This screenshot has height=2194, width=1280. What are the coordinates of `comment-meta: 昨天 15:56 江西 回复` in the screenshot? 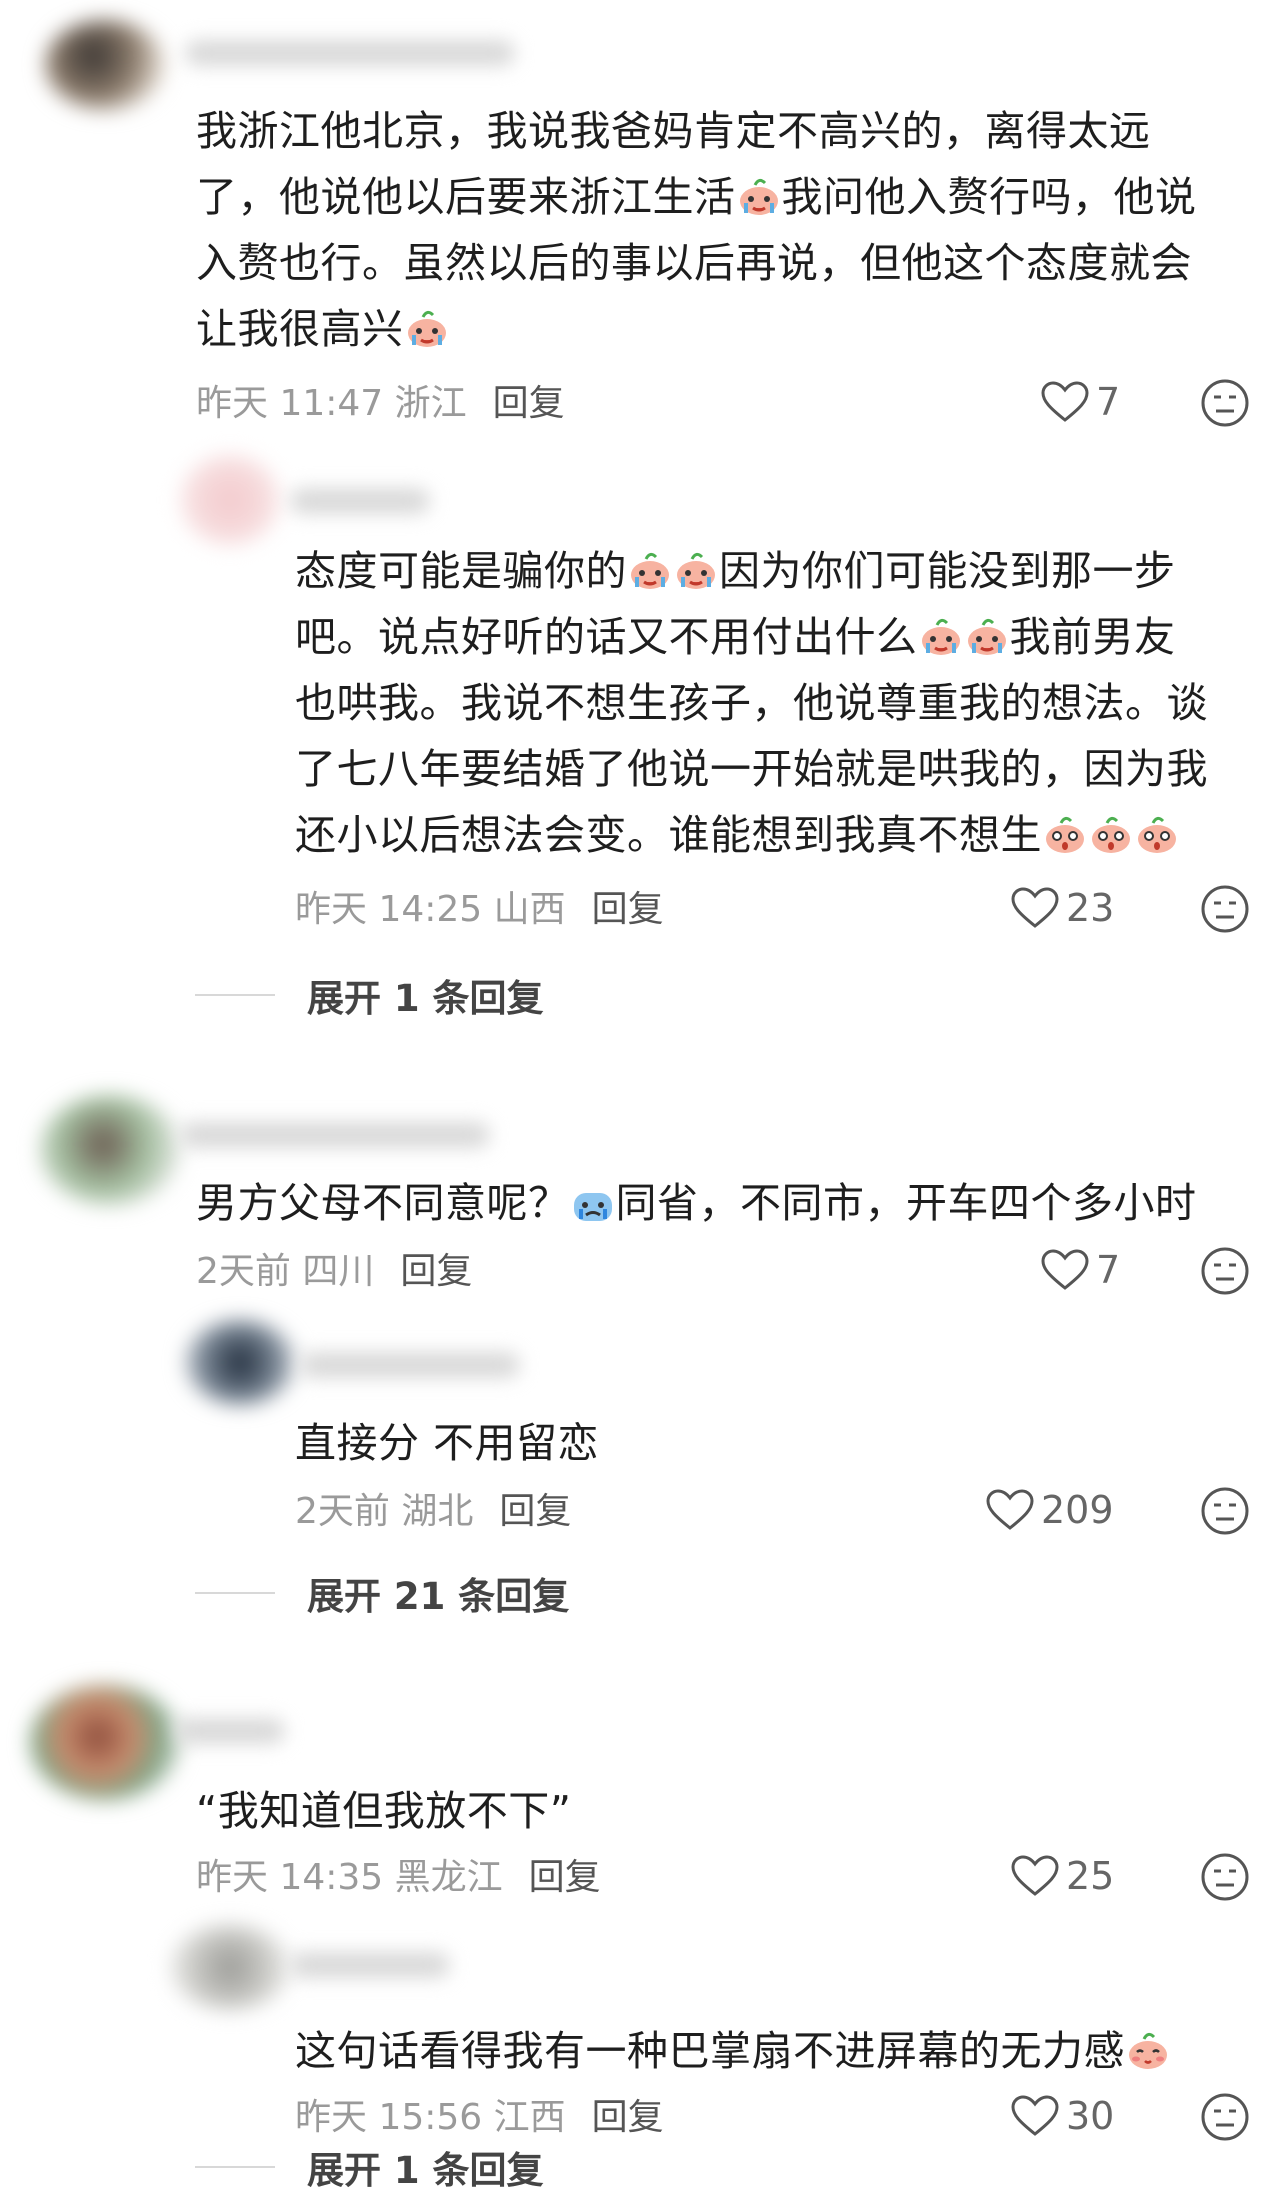 It's located at (479, 2118).